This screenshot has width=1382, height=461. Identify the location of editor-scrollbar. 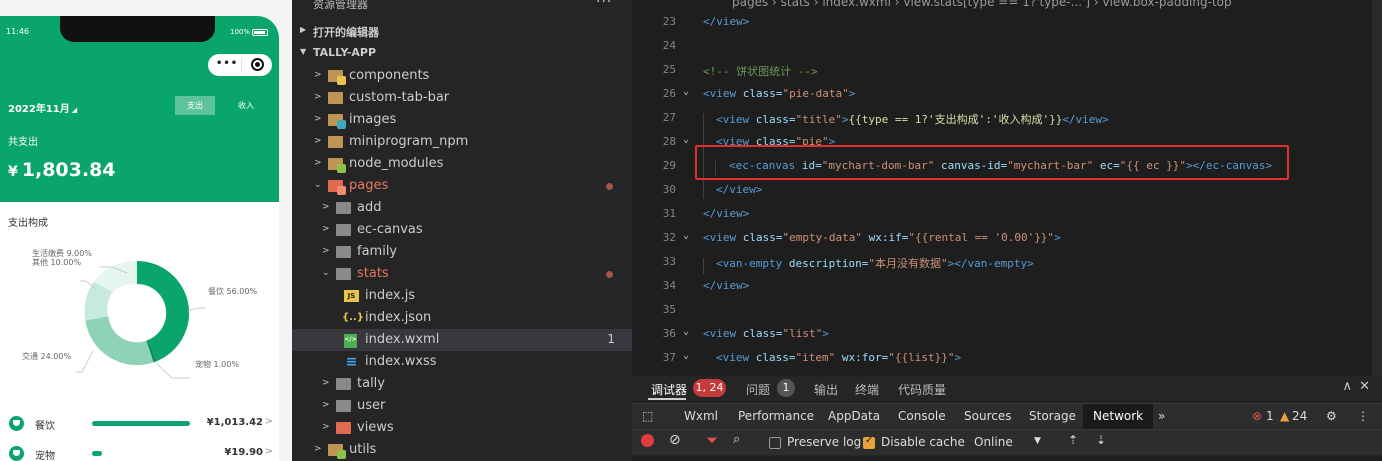
(1377, 188).